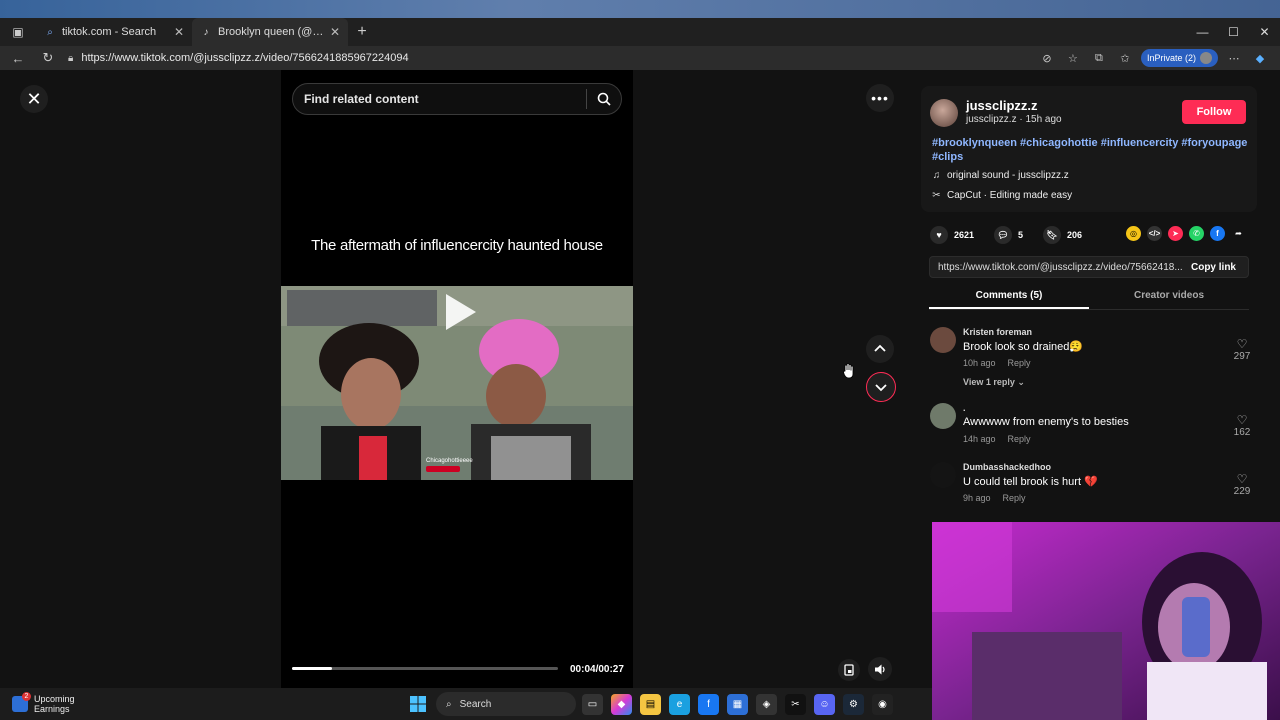  What do you see at coordinates (997, 332) in the screenshot?
I see `commenter-name: Kristen foreman` at bounding box center [997, 332].